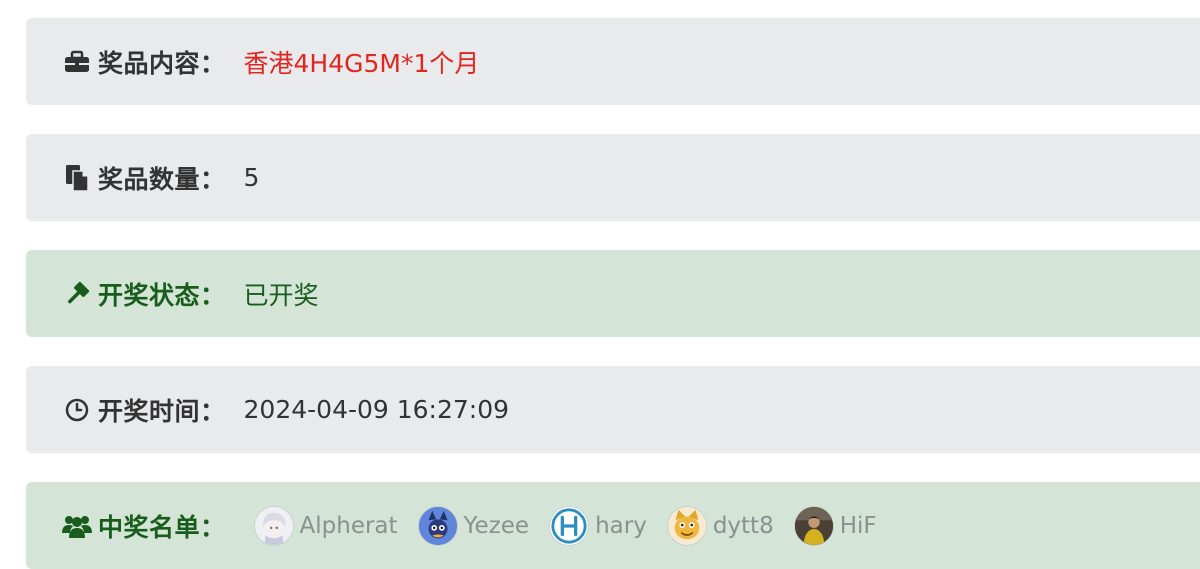  What do you see at coordinates (613, 409) in the screenshot?
I see `draw-time-row: 开奖时间： 2024-04-09 16:27:09` at bounding box center [613, 409].